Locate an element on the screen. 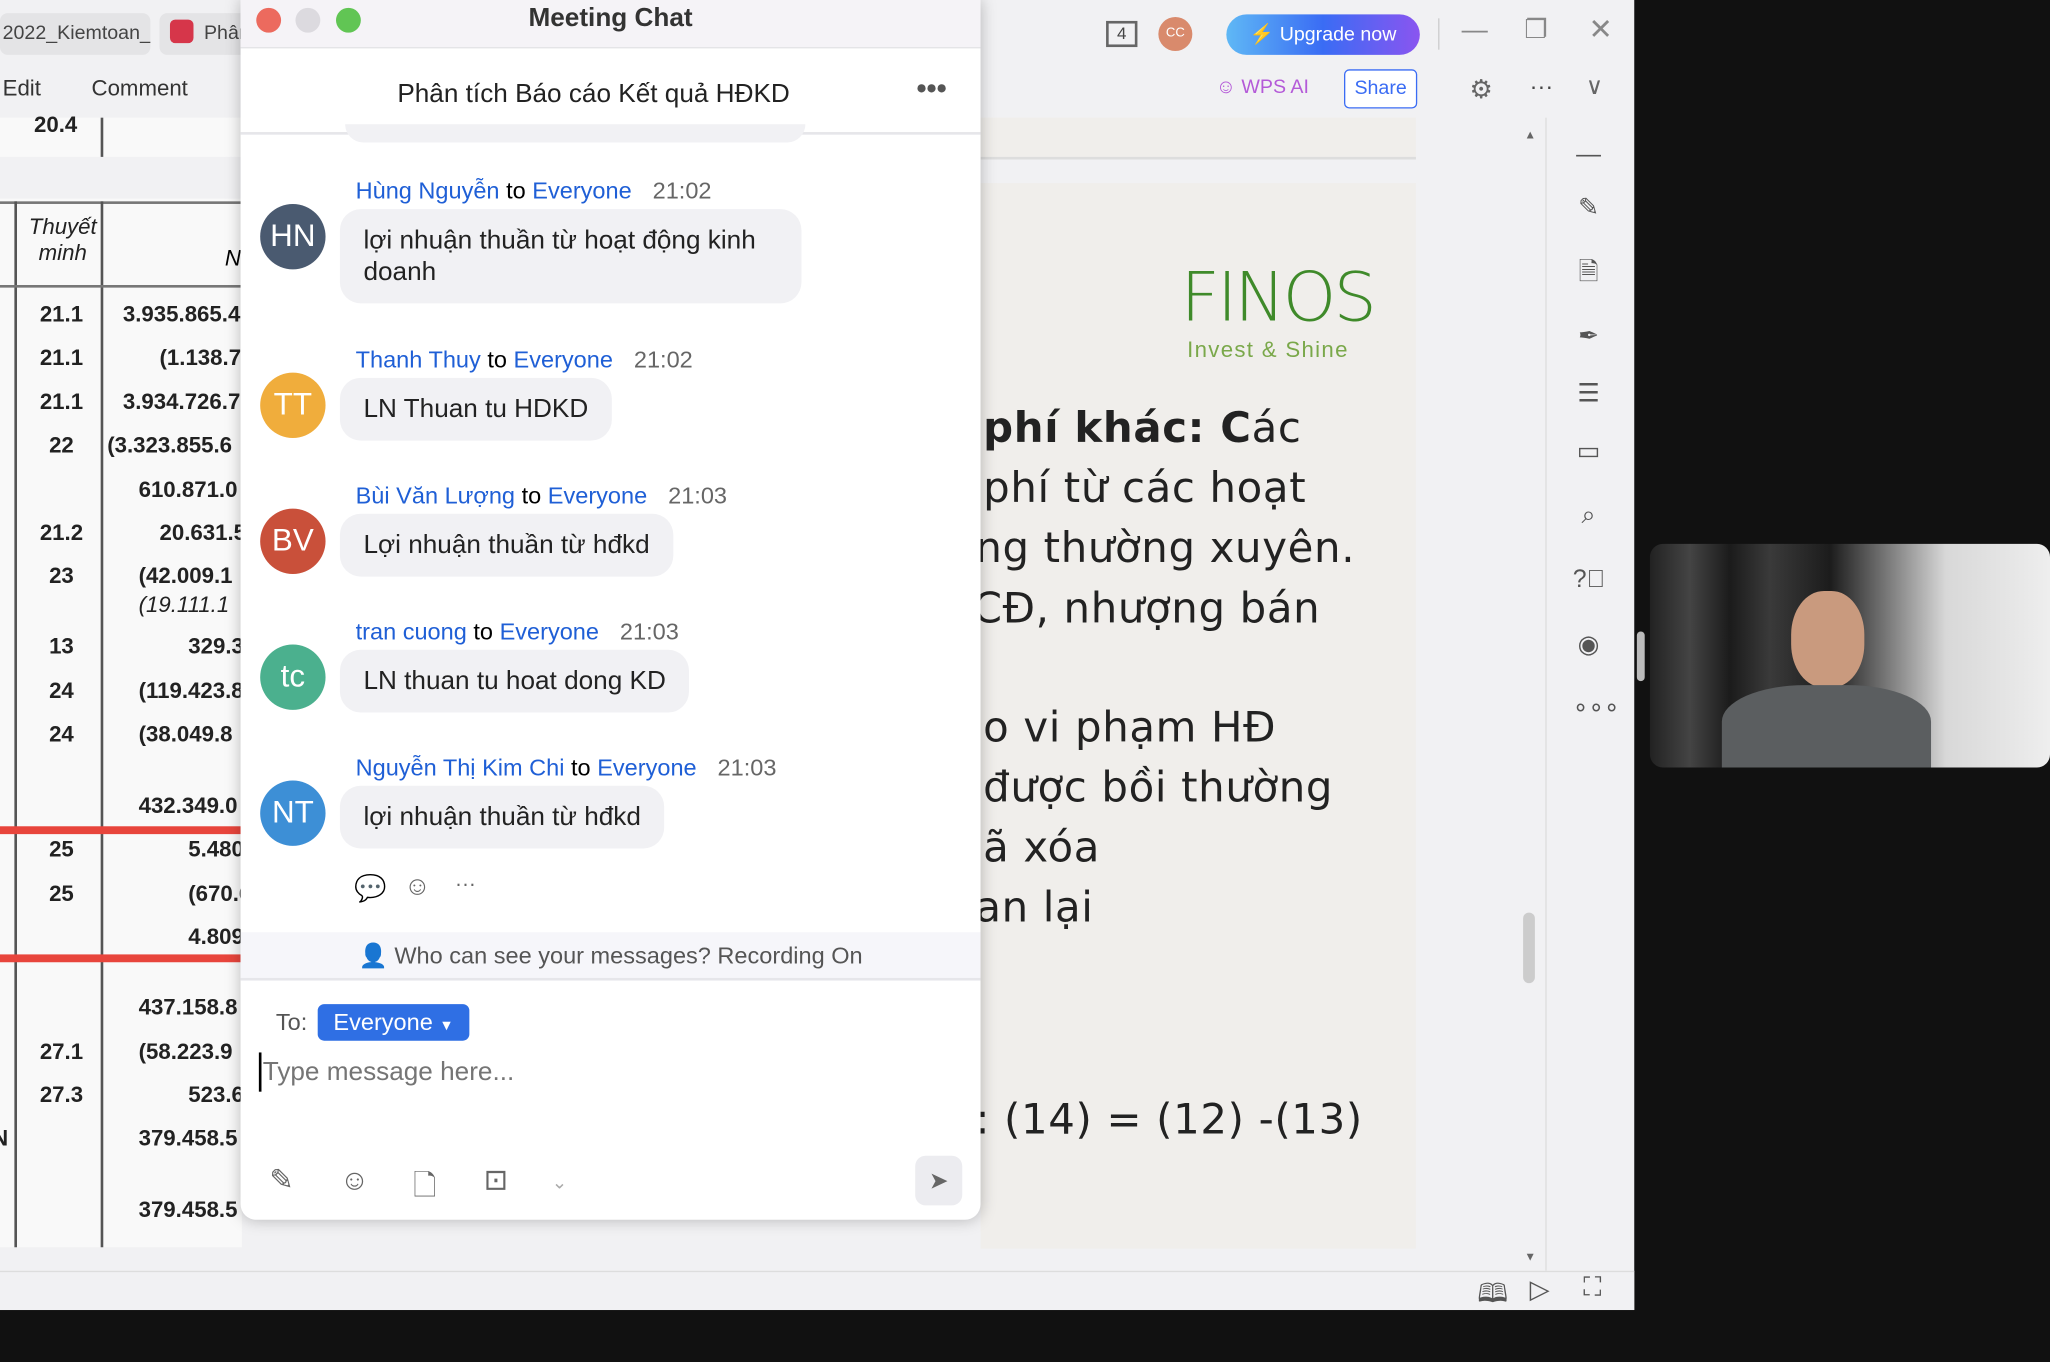 The height and width of the screenshot is (1362, 2050). tab-phan: Phân is located at coordinates (205, 34).